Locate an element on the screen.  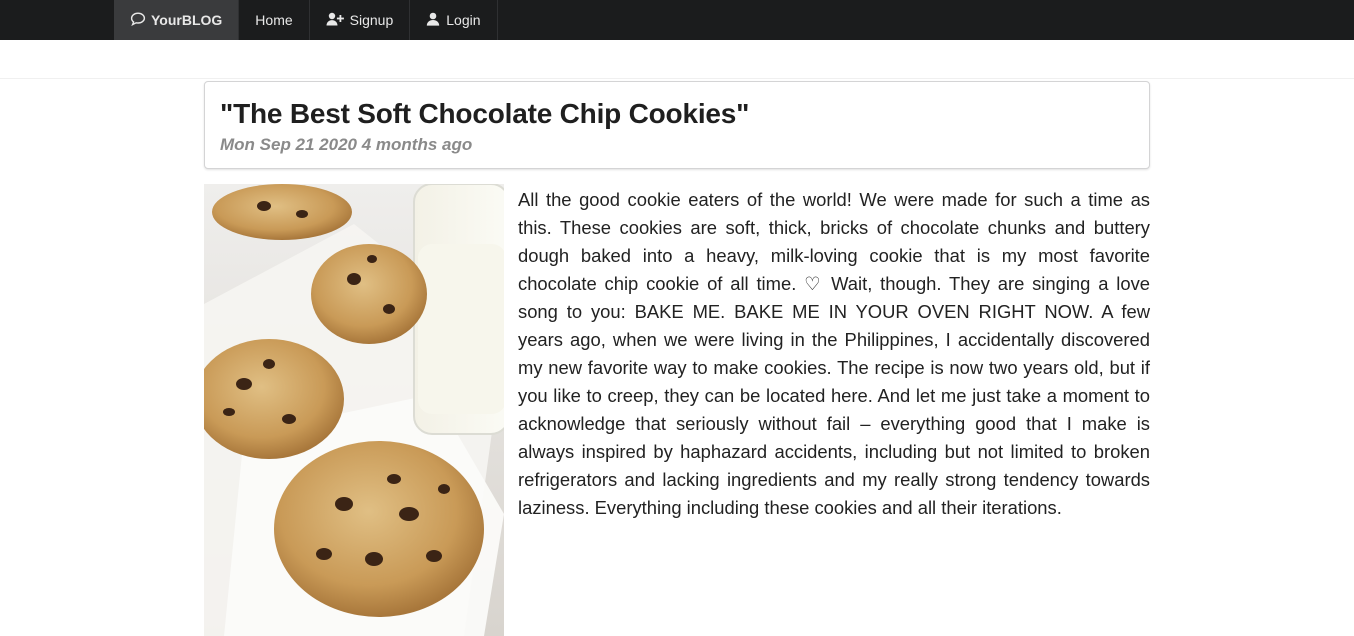
nav-login-label: Login is located at coordinates (463, 20).